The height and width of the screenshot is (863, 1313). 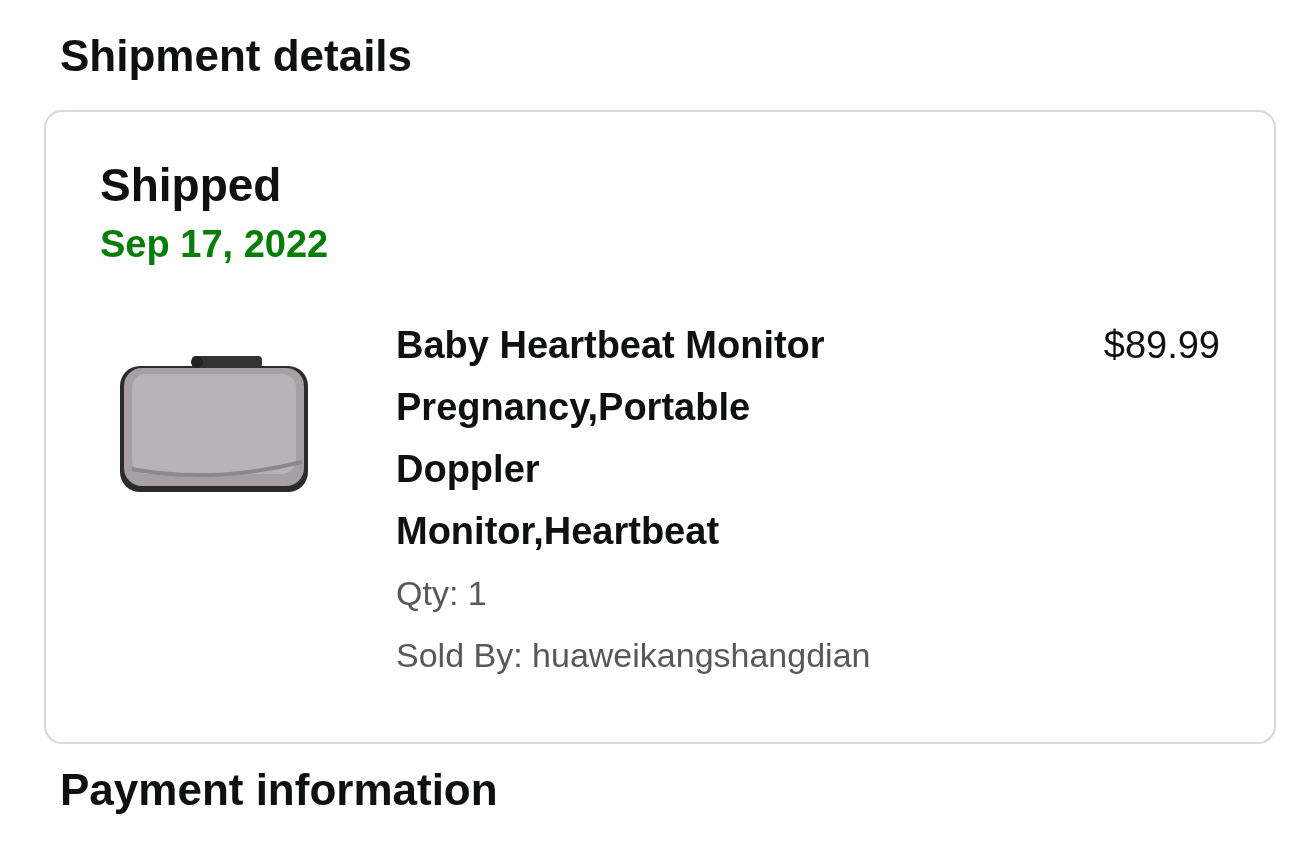 I want to click on price-text: $89.99, so click(x=1161, y=345).